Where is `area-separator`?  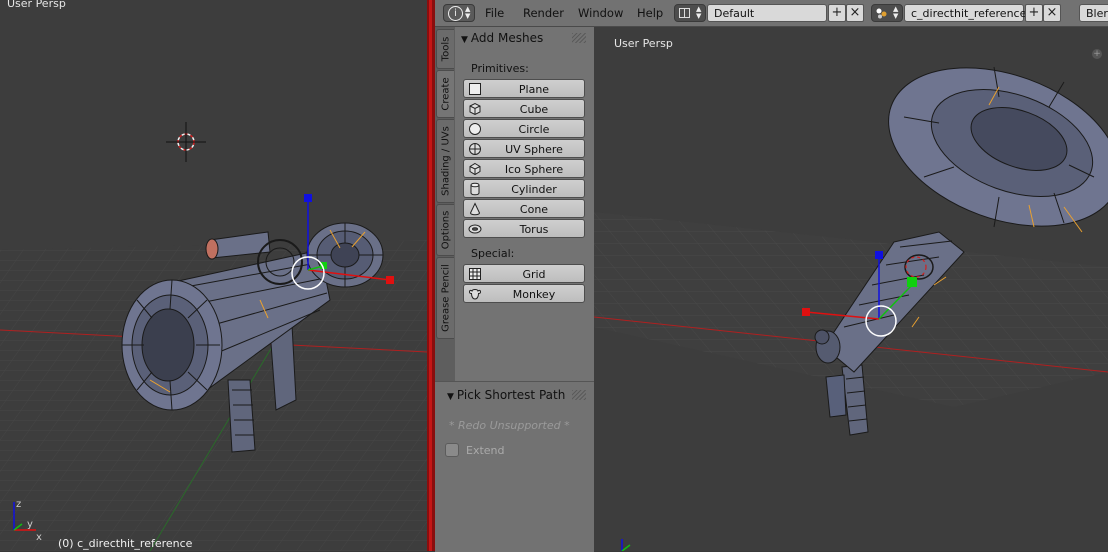
area-separator is located at coordinates (431, 275).